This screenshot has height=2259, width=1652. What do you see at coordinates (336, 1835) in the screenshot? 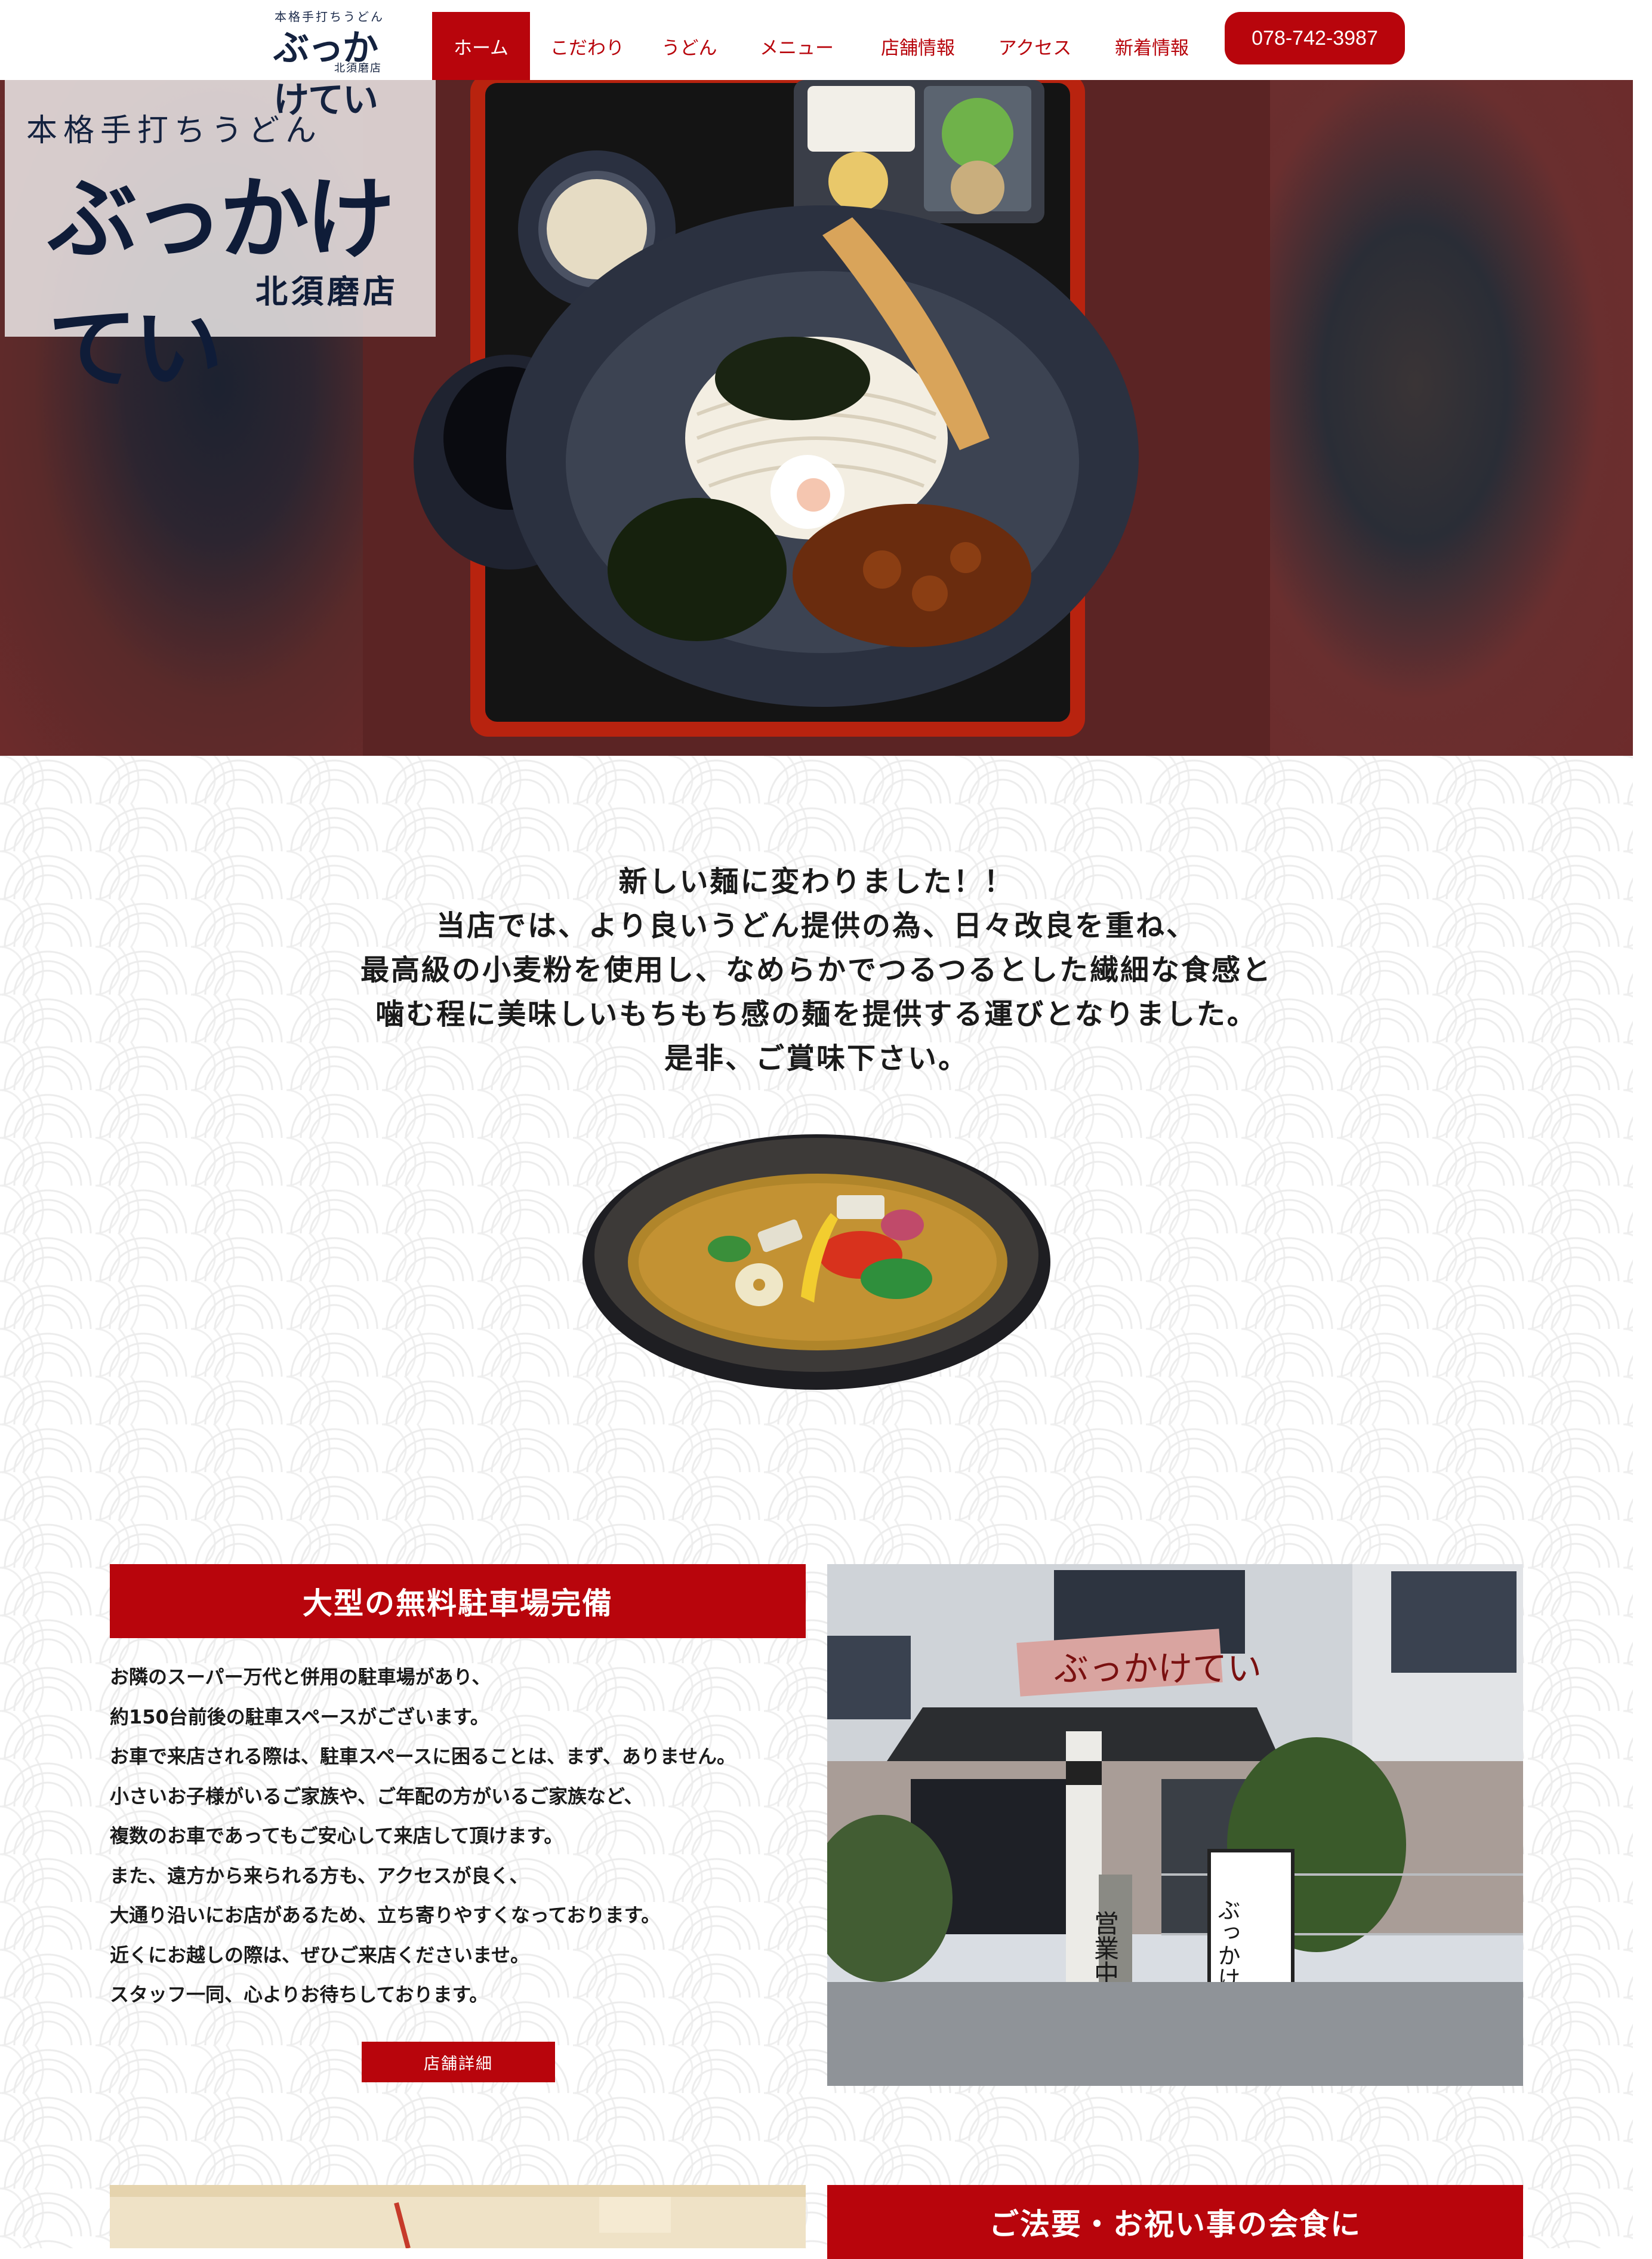
I see `parking-paragraph: 複数のお車であってもご安心して来店して頂けます。` at bounding box center [336, 1835].